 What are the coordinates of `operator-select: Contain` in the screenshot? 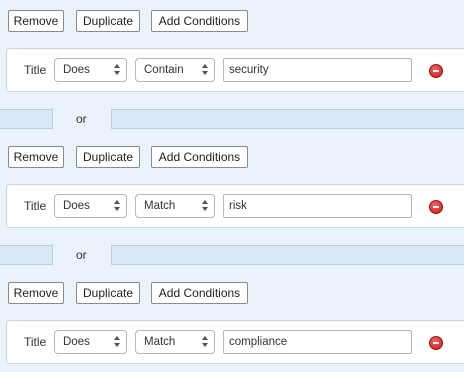 It's located at (175, 70).